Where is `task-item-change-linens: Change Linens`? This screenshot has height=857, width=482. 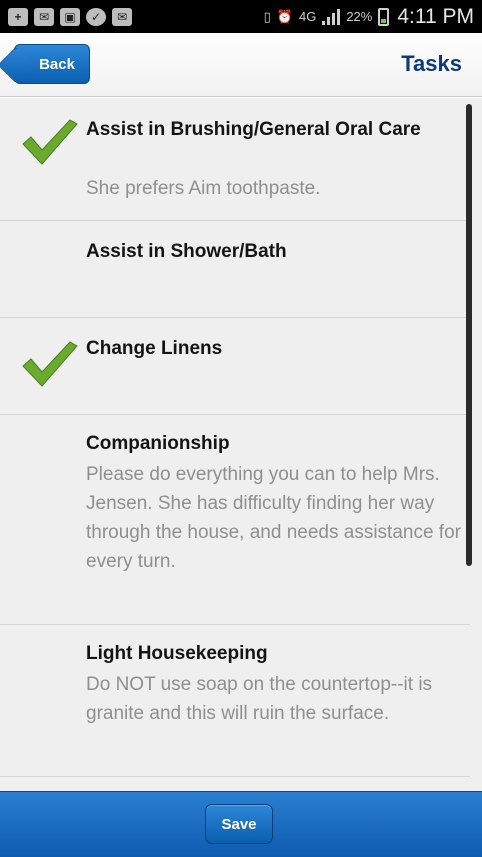
task-item-change-linens: Change Linens is located at coordinates (235, 366).